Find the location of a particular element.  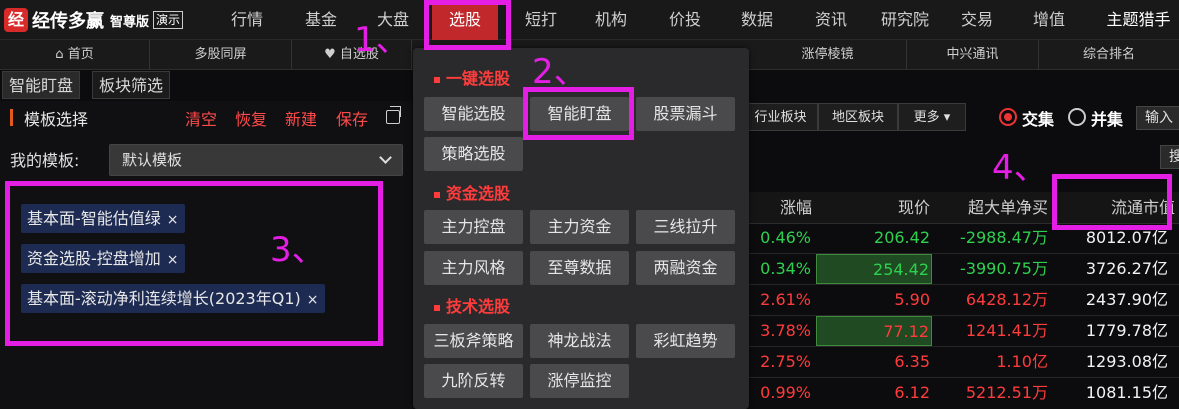

region-sector-button: 地区板块 is located at coordinates (858, 117).